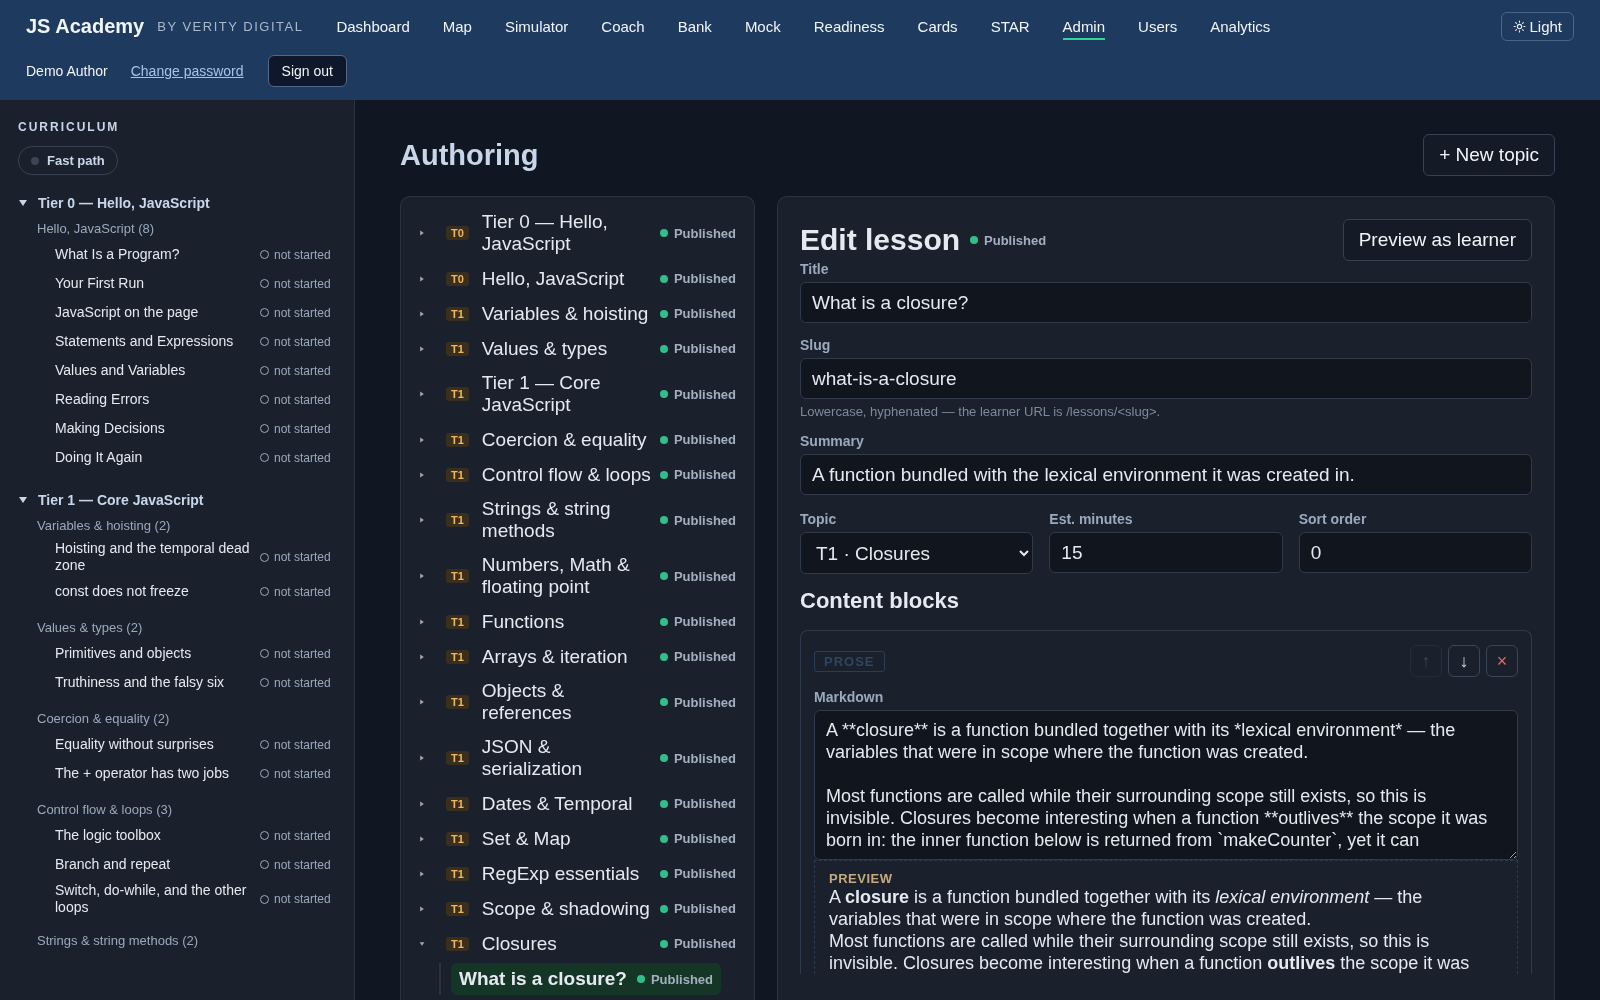 Image resolution: width=1600 pixels, height=1000 pixels. What do you see at coordinates (1158, 26) in the screenshot?
I see `nav-link: Users` at bounding box center [1158, 26].